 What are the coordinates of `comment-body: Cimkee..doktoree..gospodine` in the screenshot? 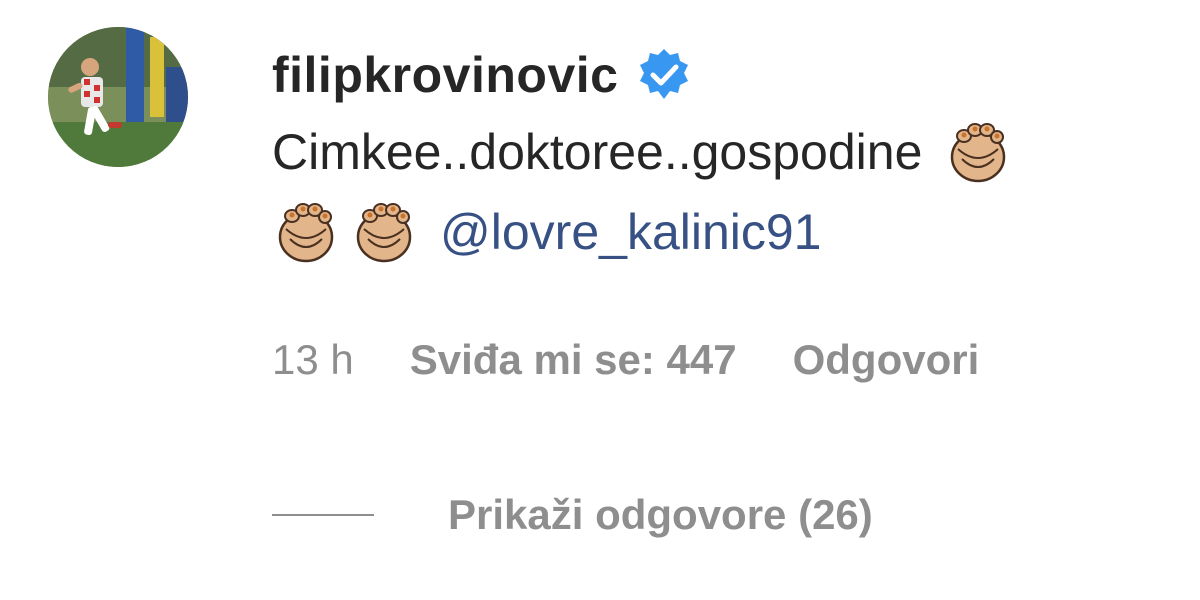 It's located at (597, 152).